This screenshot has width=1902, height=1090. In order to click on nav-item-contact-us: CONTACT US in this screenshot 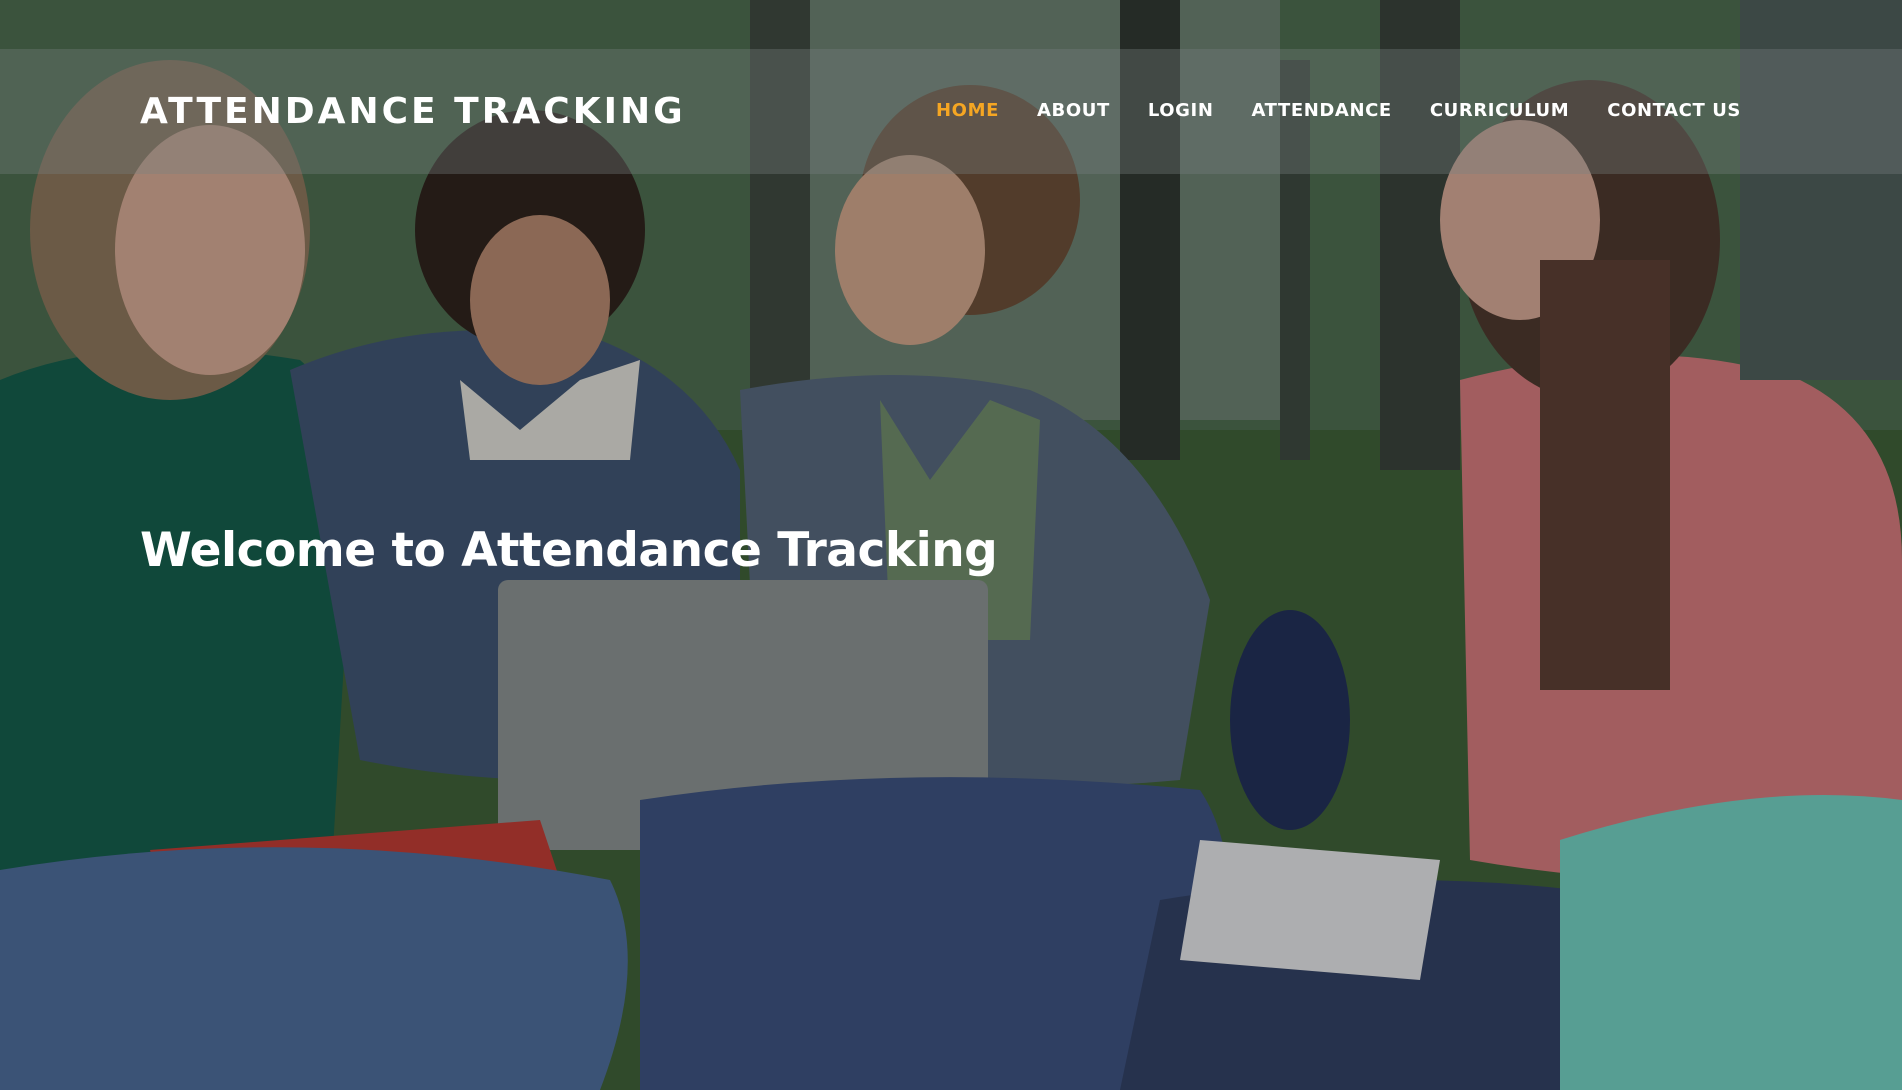, I will do `click(1674, 111)`.